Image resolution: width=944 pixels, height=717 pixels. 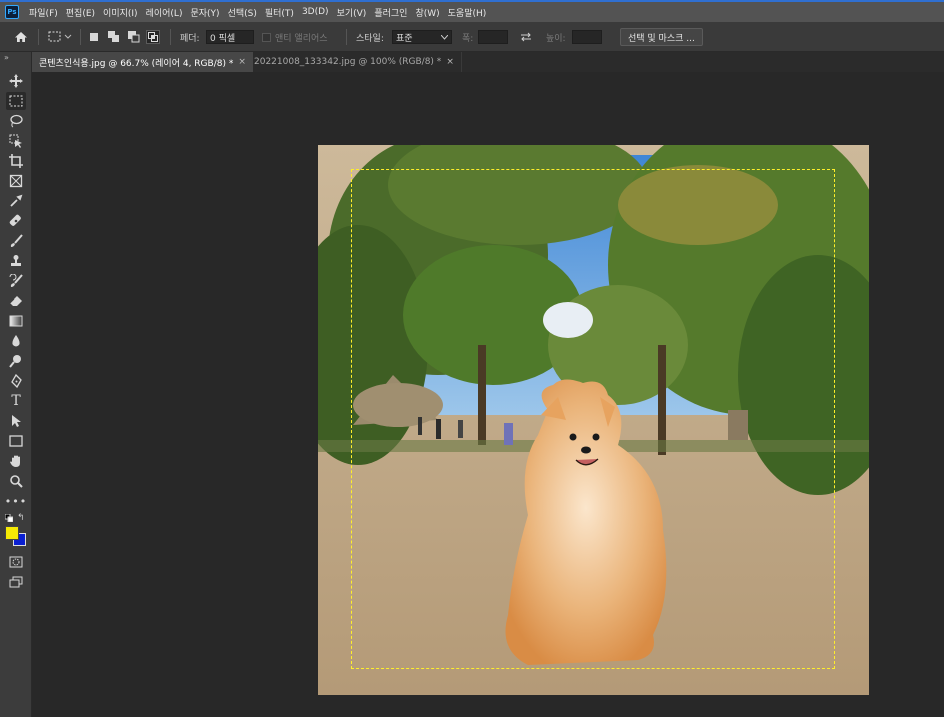 What do you see at coordinates (204, 12) in the screenshot?
I see `menu-type: 문자(Y)` at bounding box center [204, 12].